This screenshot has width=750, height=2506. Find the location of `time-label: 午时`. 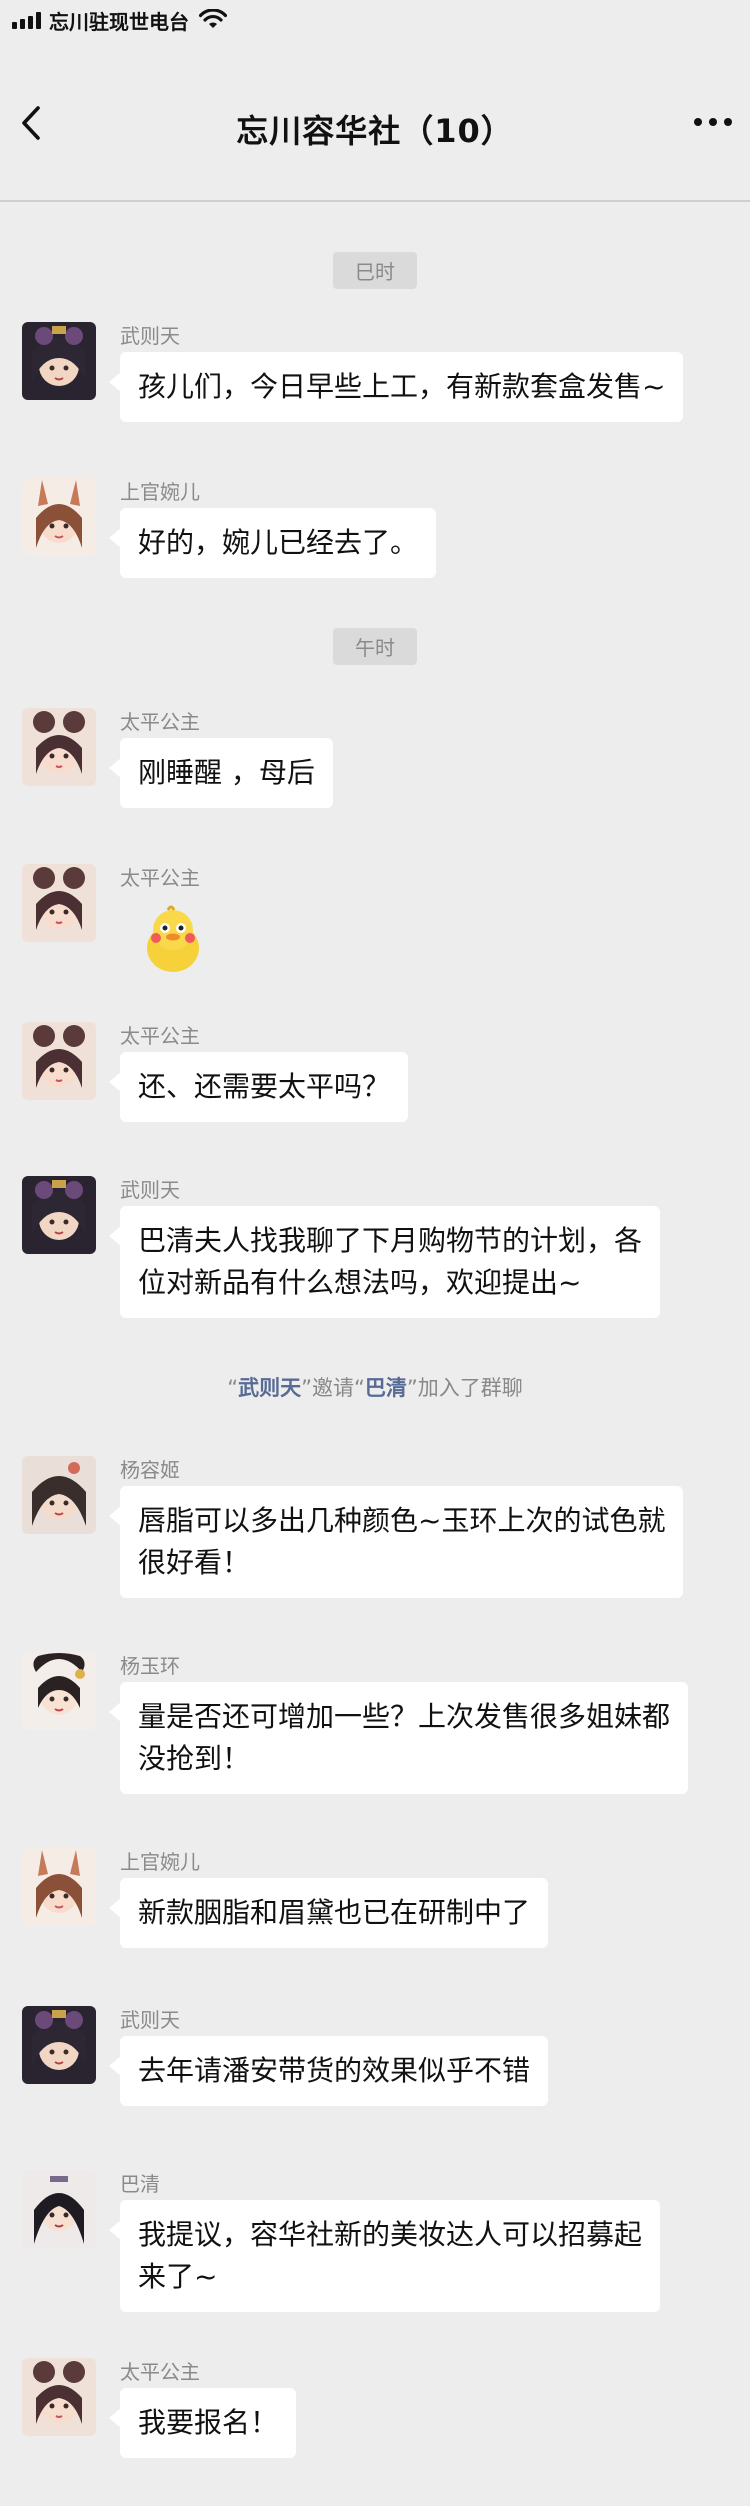

time-label: 午时 is located at coordinates (375, 646).